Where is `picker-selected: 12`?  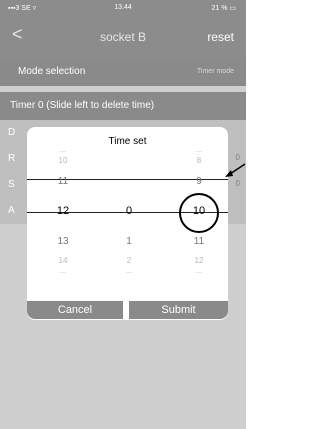
picker-selected: 12 is located at coordinates (63, 211).